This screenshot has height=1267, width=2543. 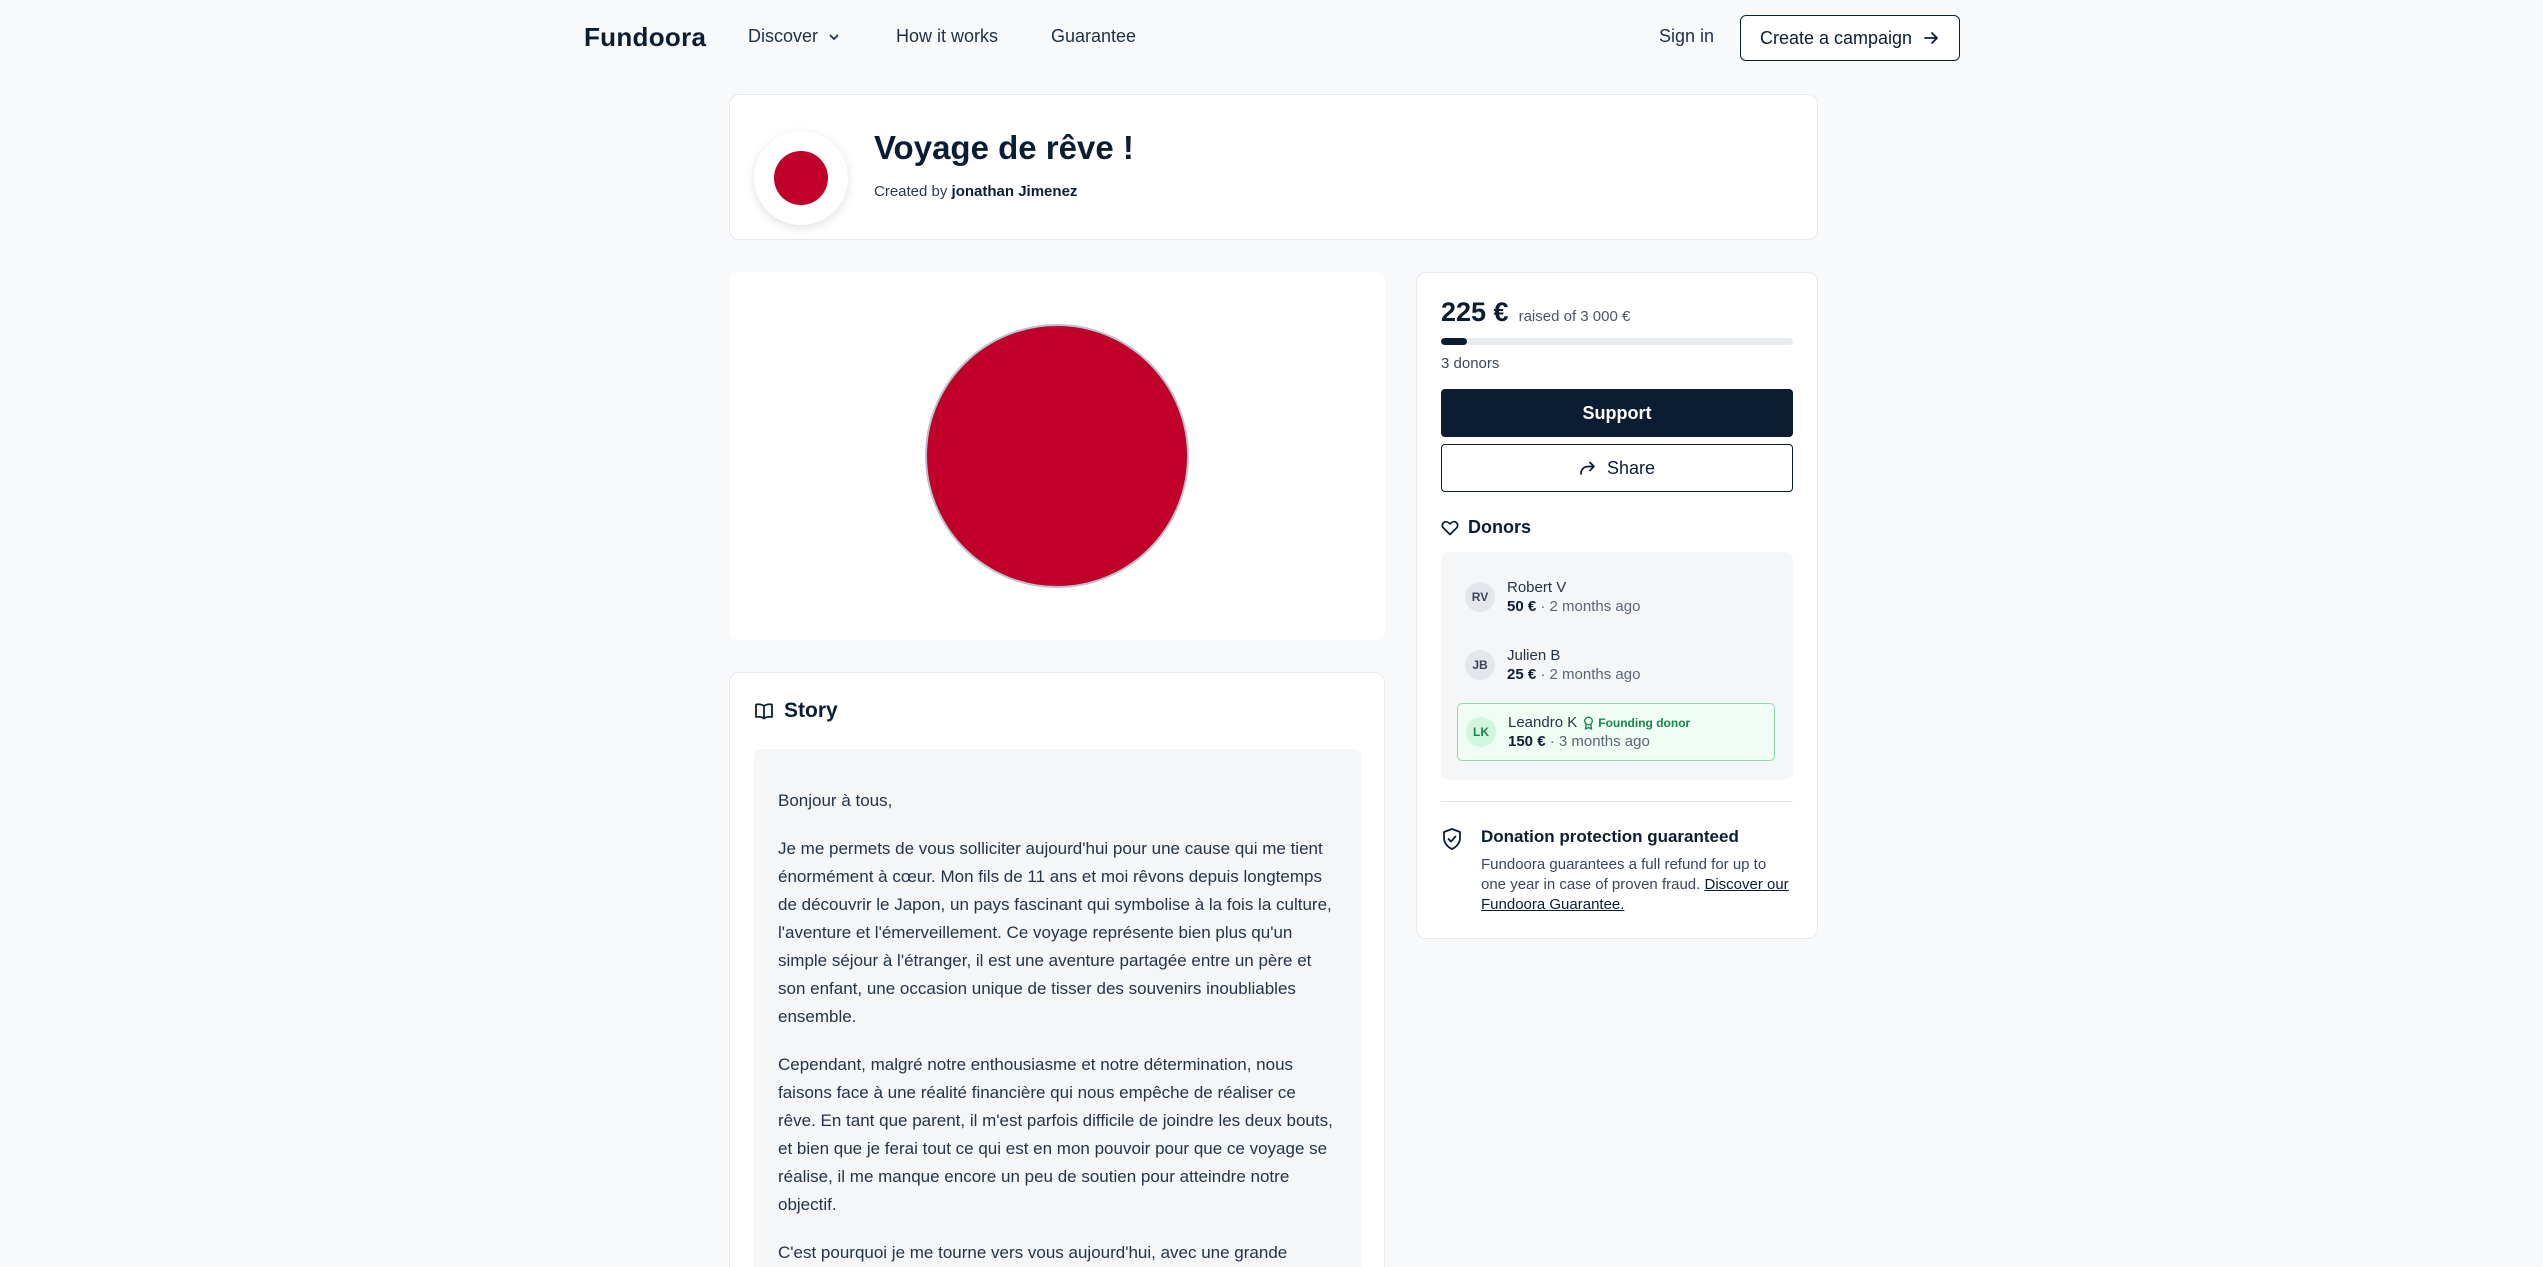 I want to click on donor-avatar: JB, so click(x=1480, y=665).